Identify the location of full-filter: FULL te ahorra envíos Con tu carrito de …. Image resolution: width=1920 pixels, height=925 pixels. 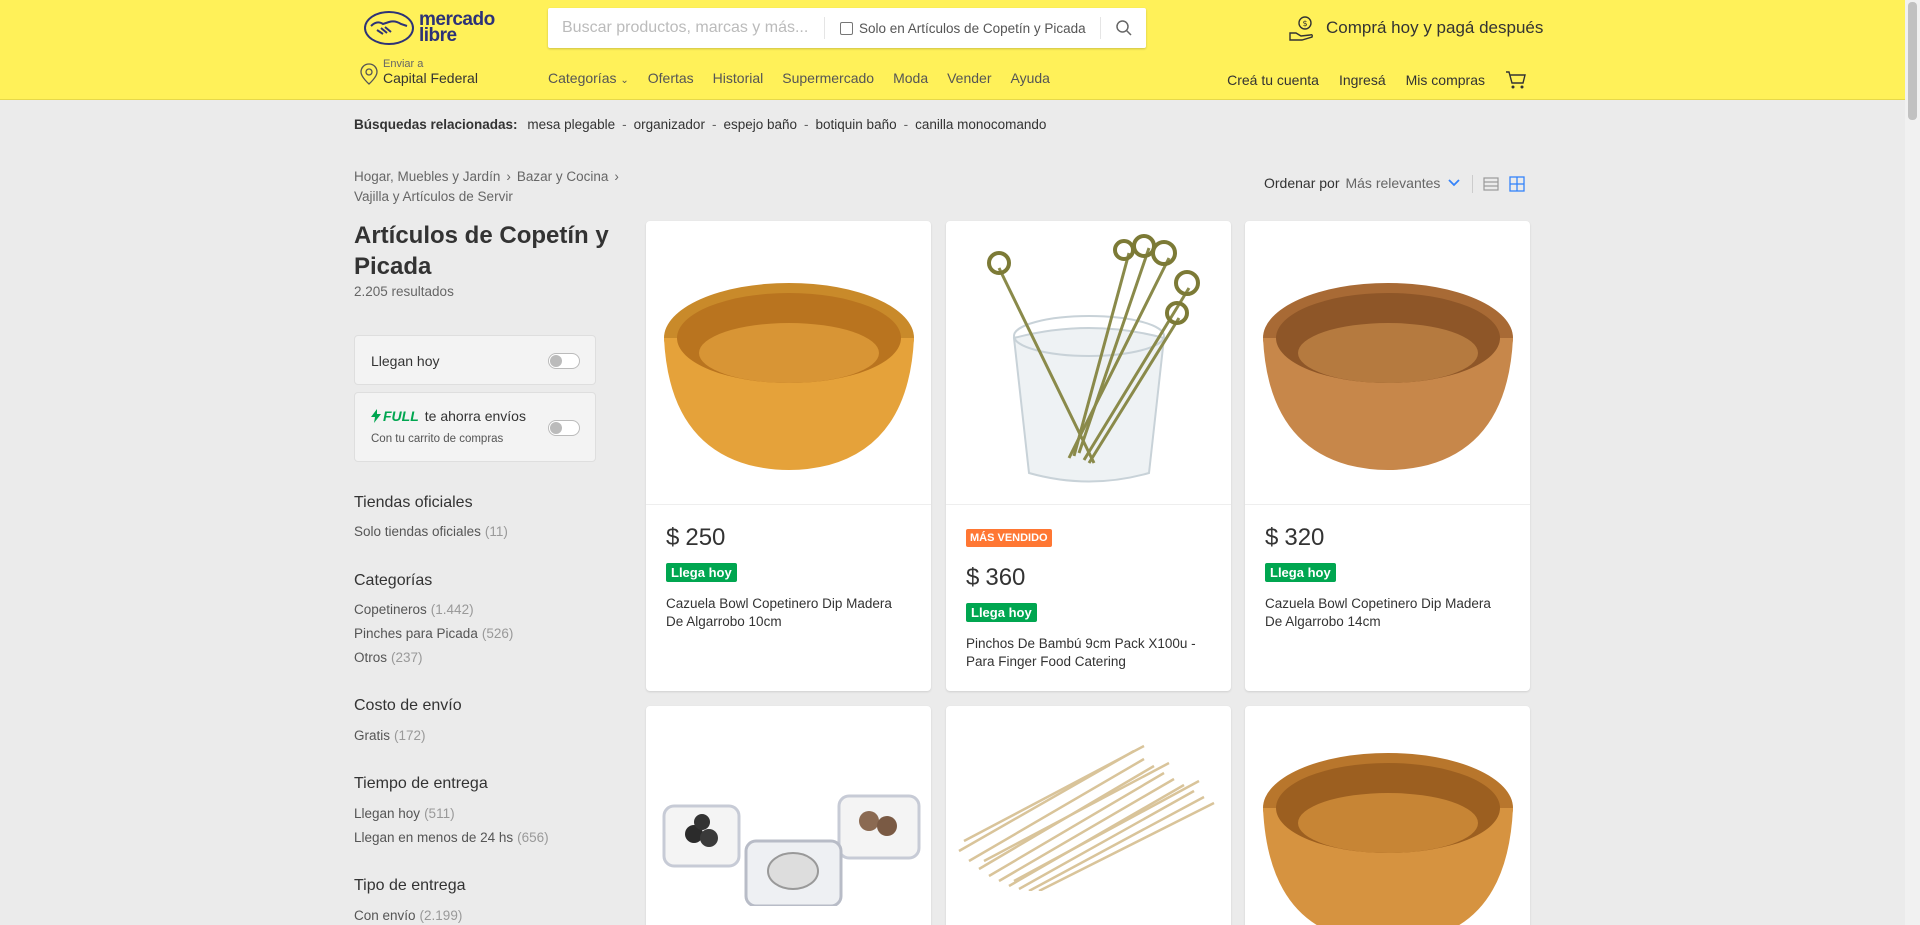
(475, 427).